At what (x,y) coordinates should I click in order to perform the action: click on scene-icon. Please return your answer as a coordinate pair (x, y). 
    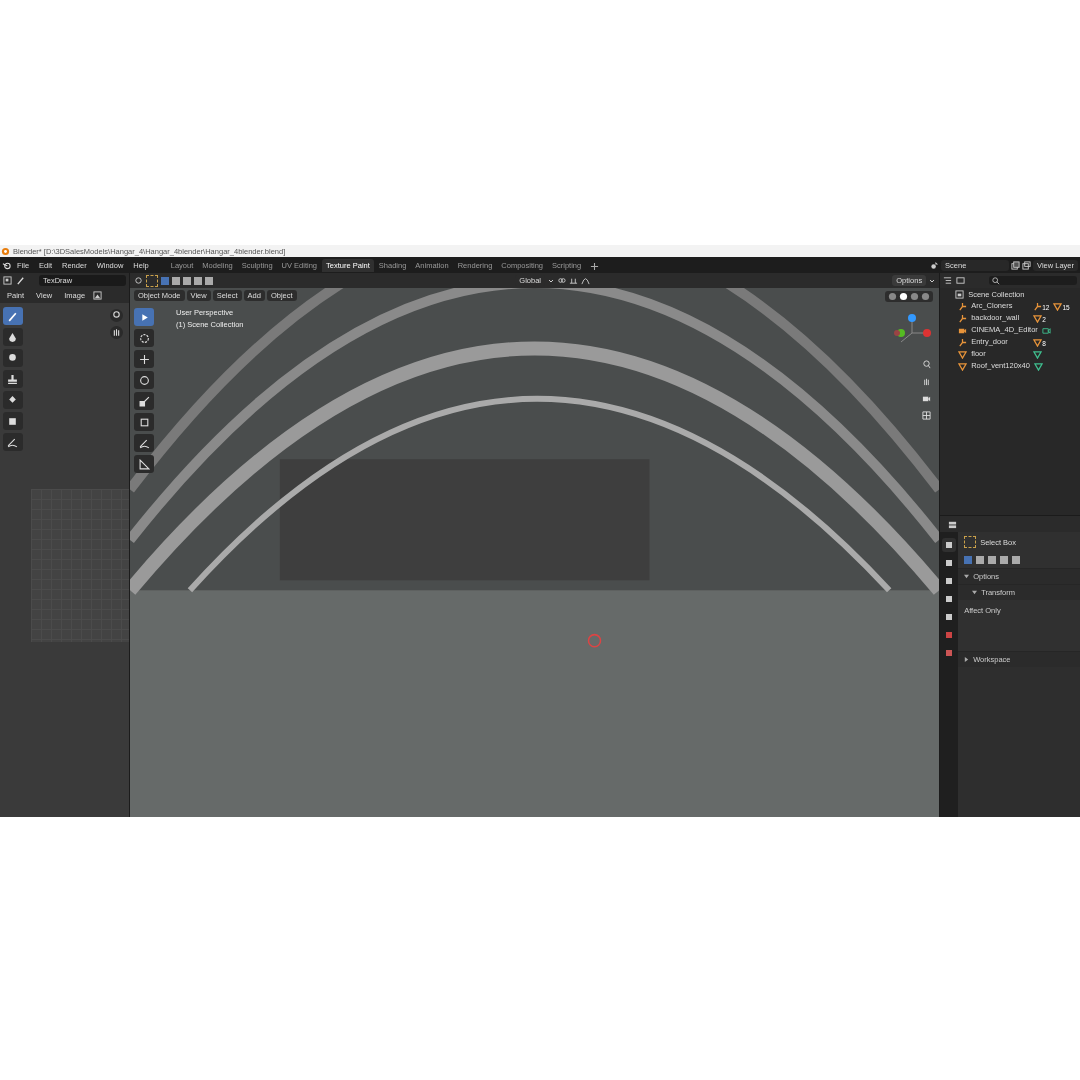
    Looking at the image, I should click on (935, 265).